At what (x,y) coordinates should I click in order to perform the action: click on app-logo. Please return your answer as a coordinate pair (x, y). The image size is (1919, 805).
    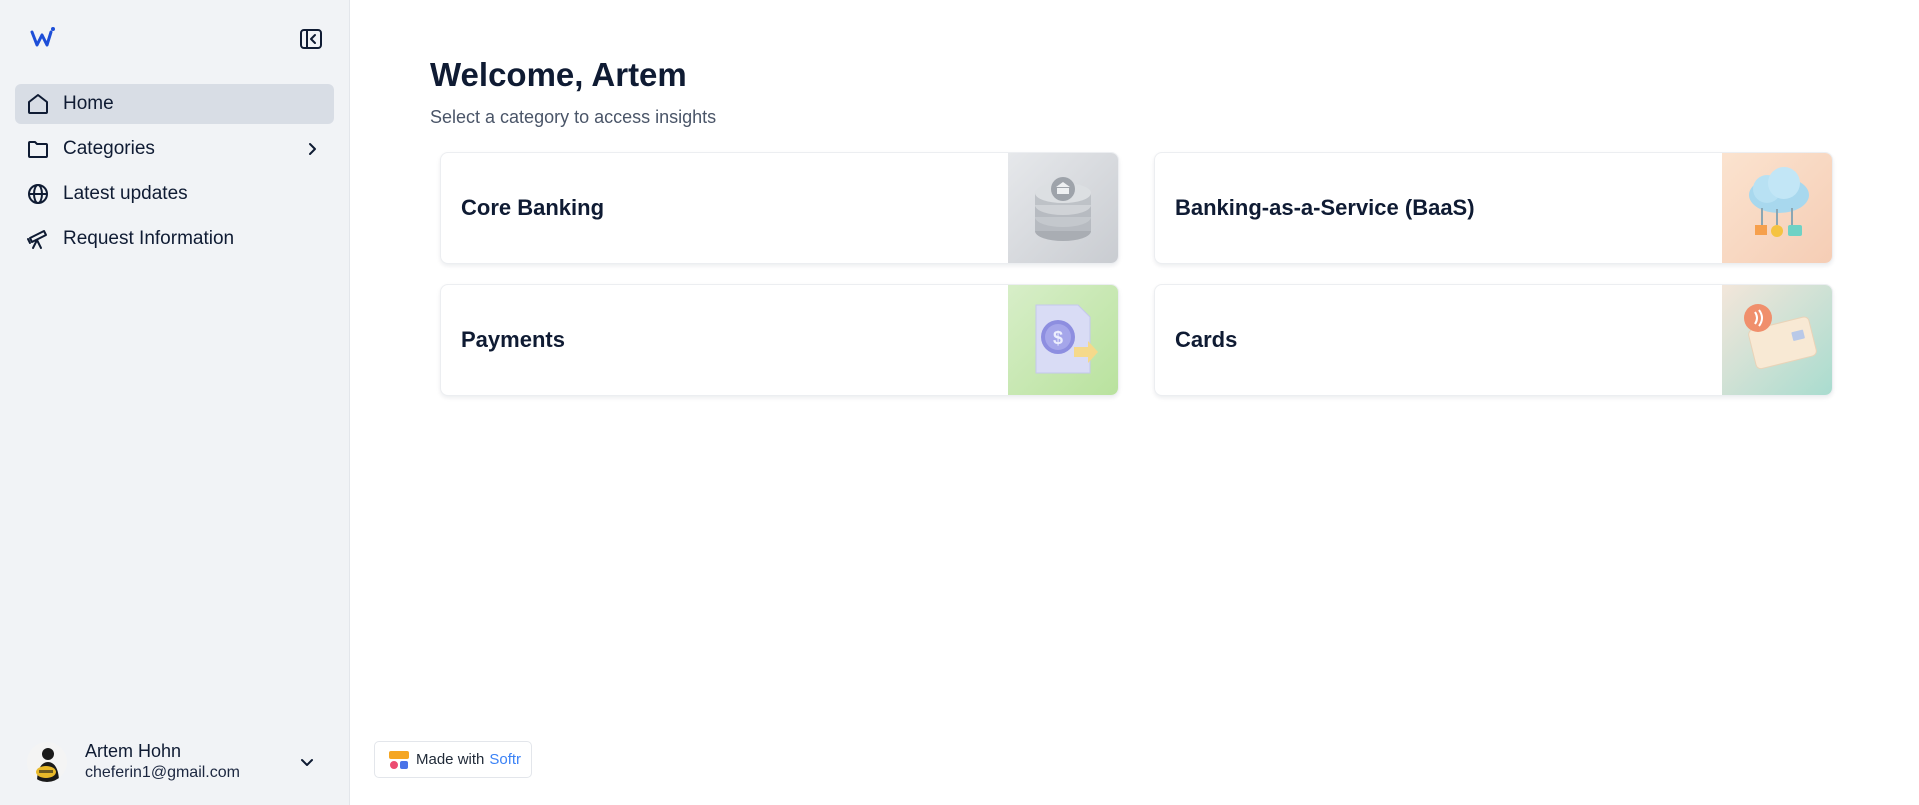
    Looking at the image, I should click on (43, 38).